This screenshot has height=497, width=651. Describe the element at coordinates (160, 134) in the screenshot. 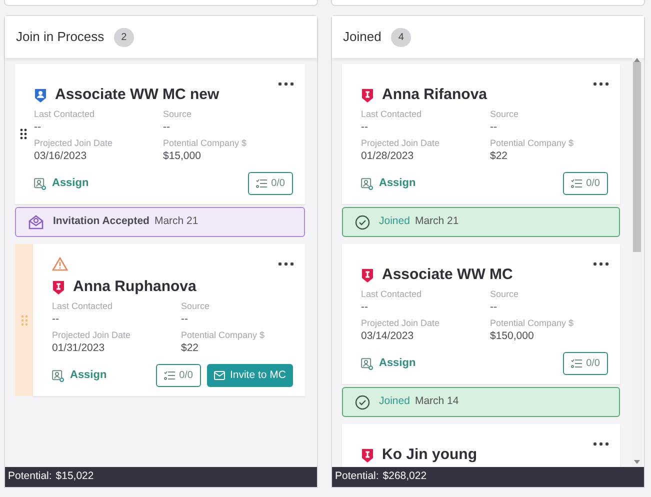

I see `contact-card: Associate WW MC new Last Contacted -- Source -- Projected Join Date 03/16/2023 Potential Company $ $15,000 Assign 0/0` at that location.